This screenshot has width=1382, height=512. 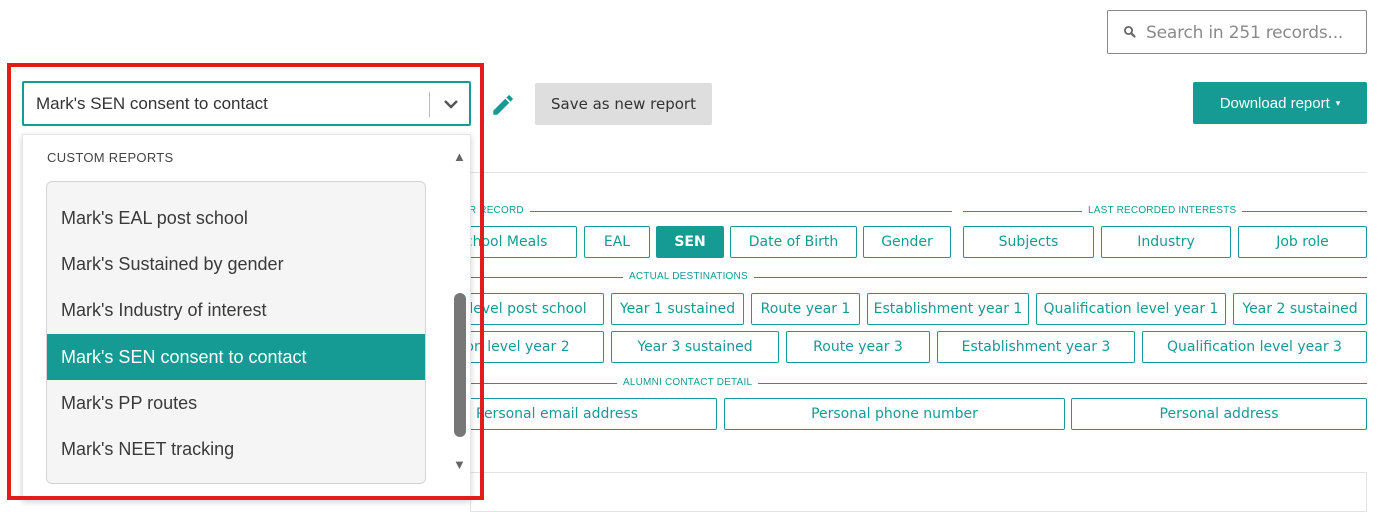 I want to click on tag-personal-address: Personal address, so click(x=1219, y=414).